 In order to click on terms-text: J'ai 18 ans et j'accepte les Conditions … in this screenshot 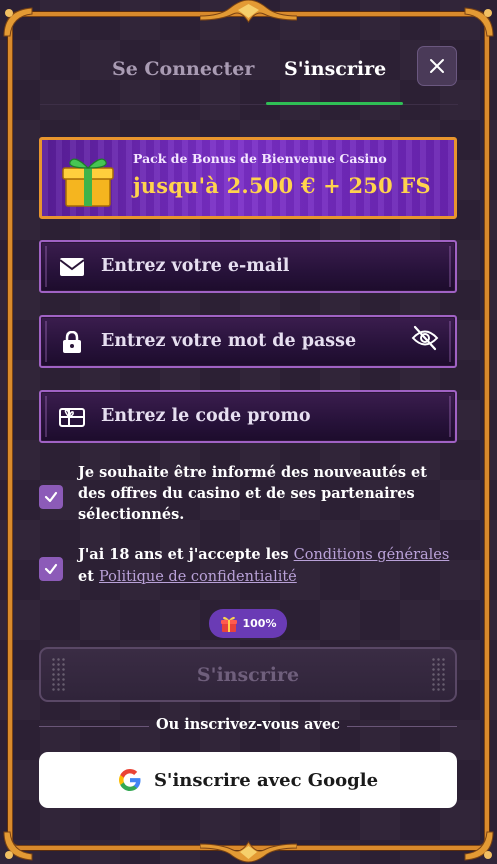, I will do `click(268, 566)`.